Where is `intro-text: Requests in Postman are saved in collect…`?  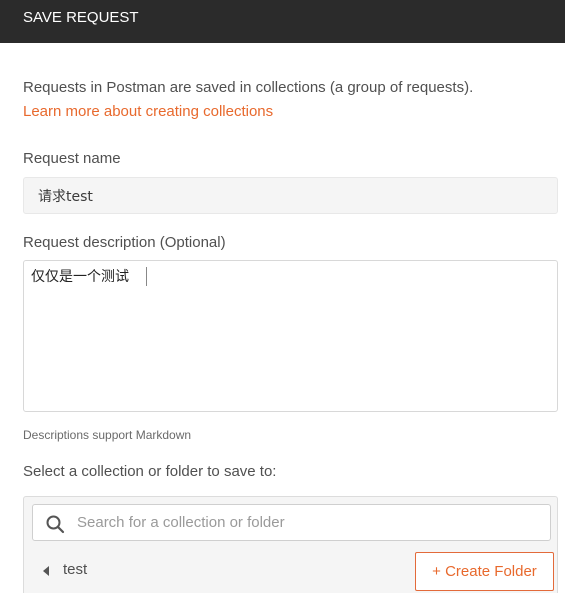
intro-text: Requests in Postman are saved in collect… is located at coordinates (248, 87).